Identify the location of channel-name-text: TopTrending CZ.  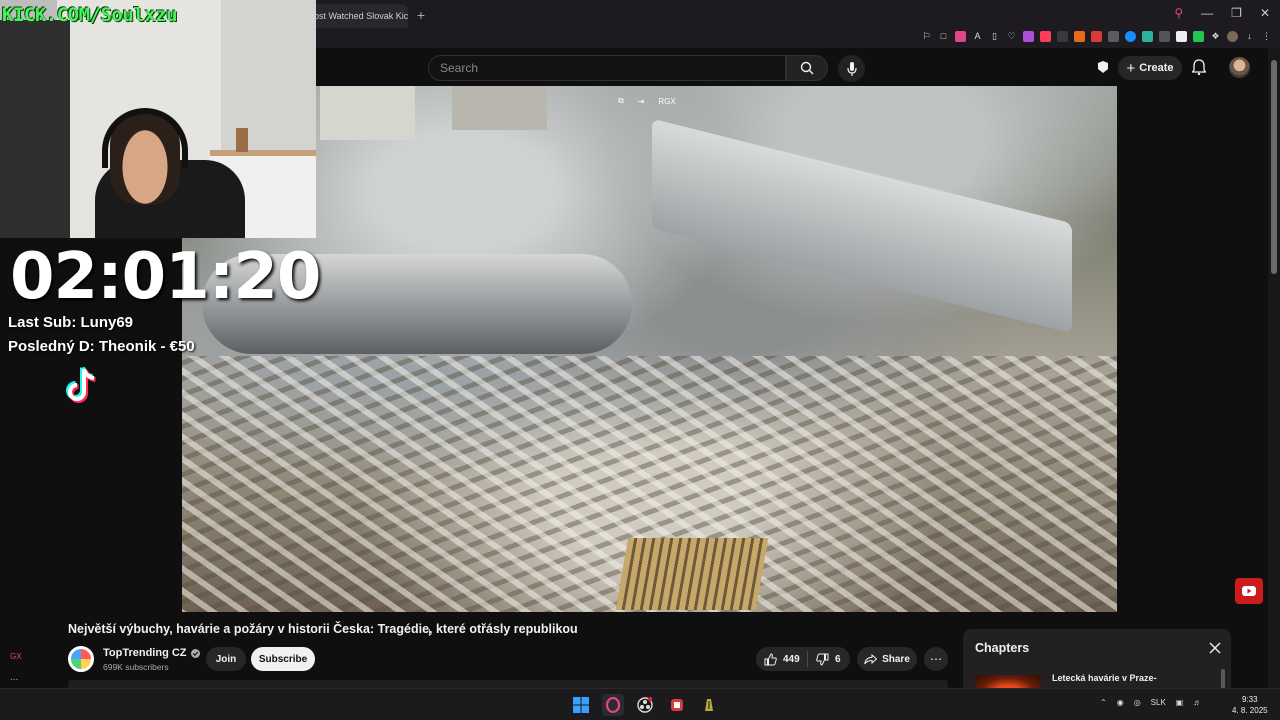
(145, 653).